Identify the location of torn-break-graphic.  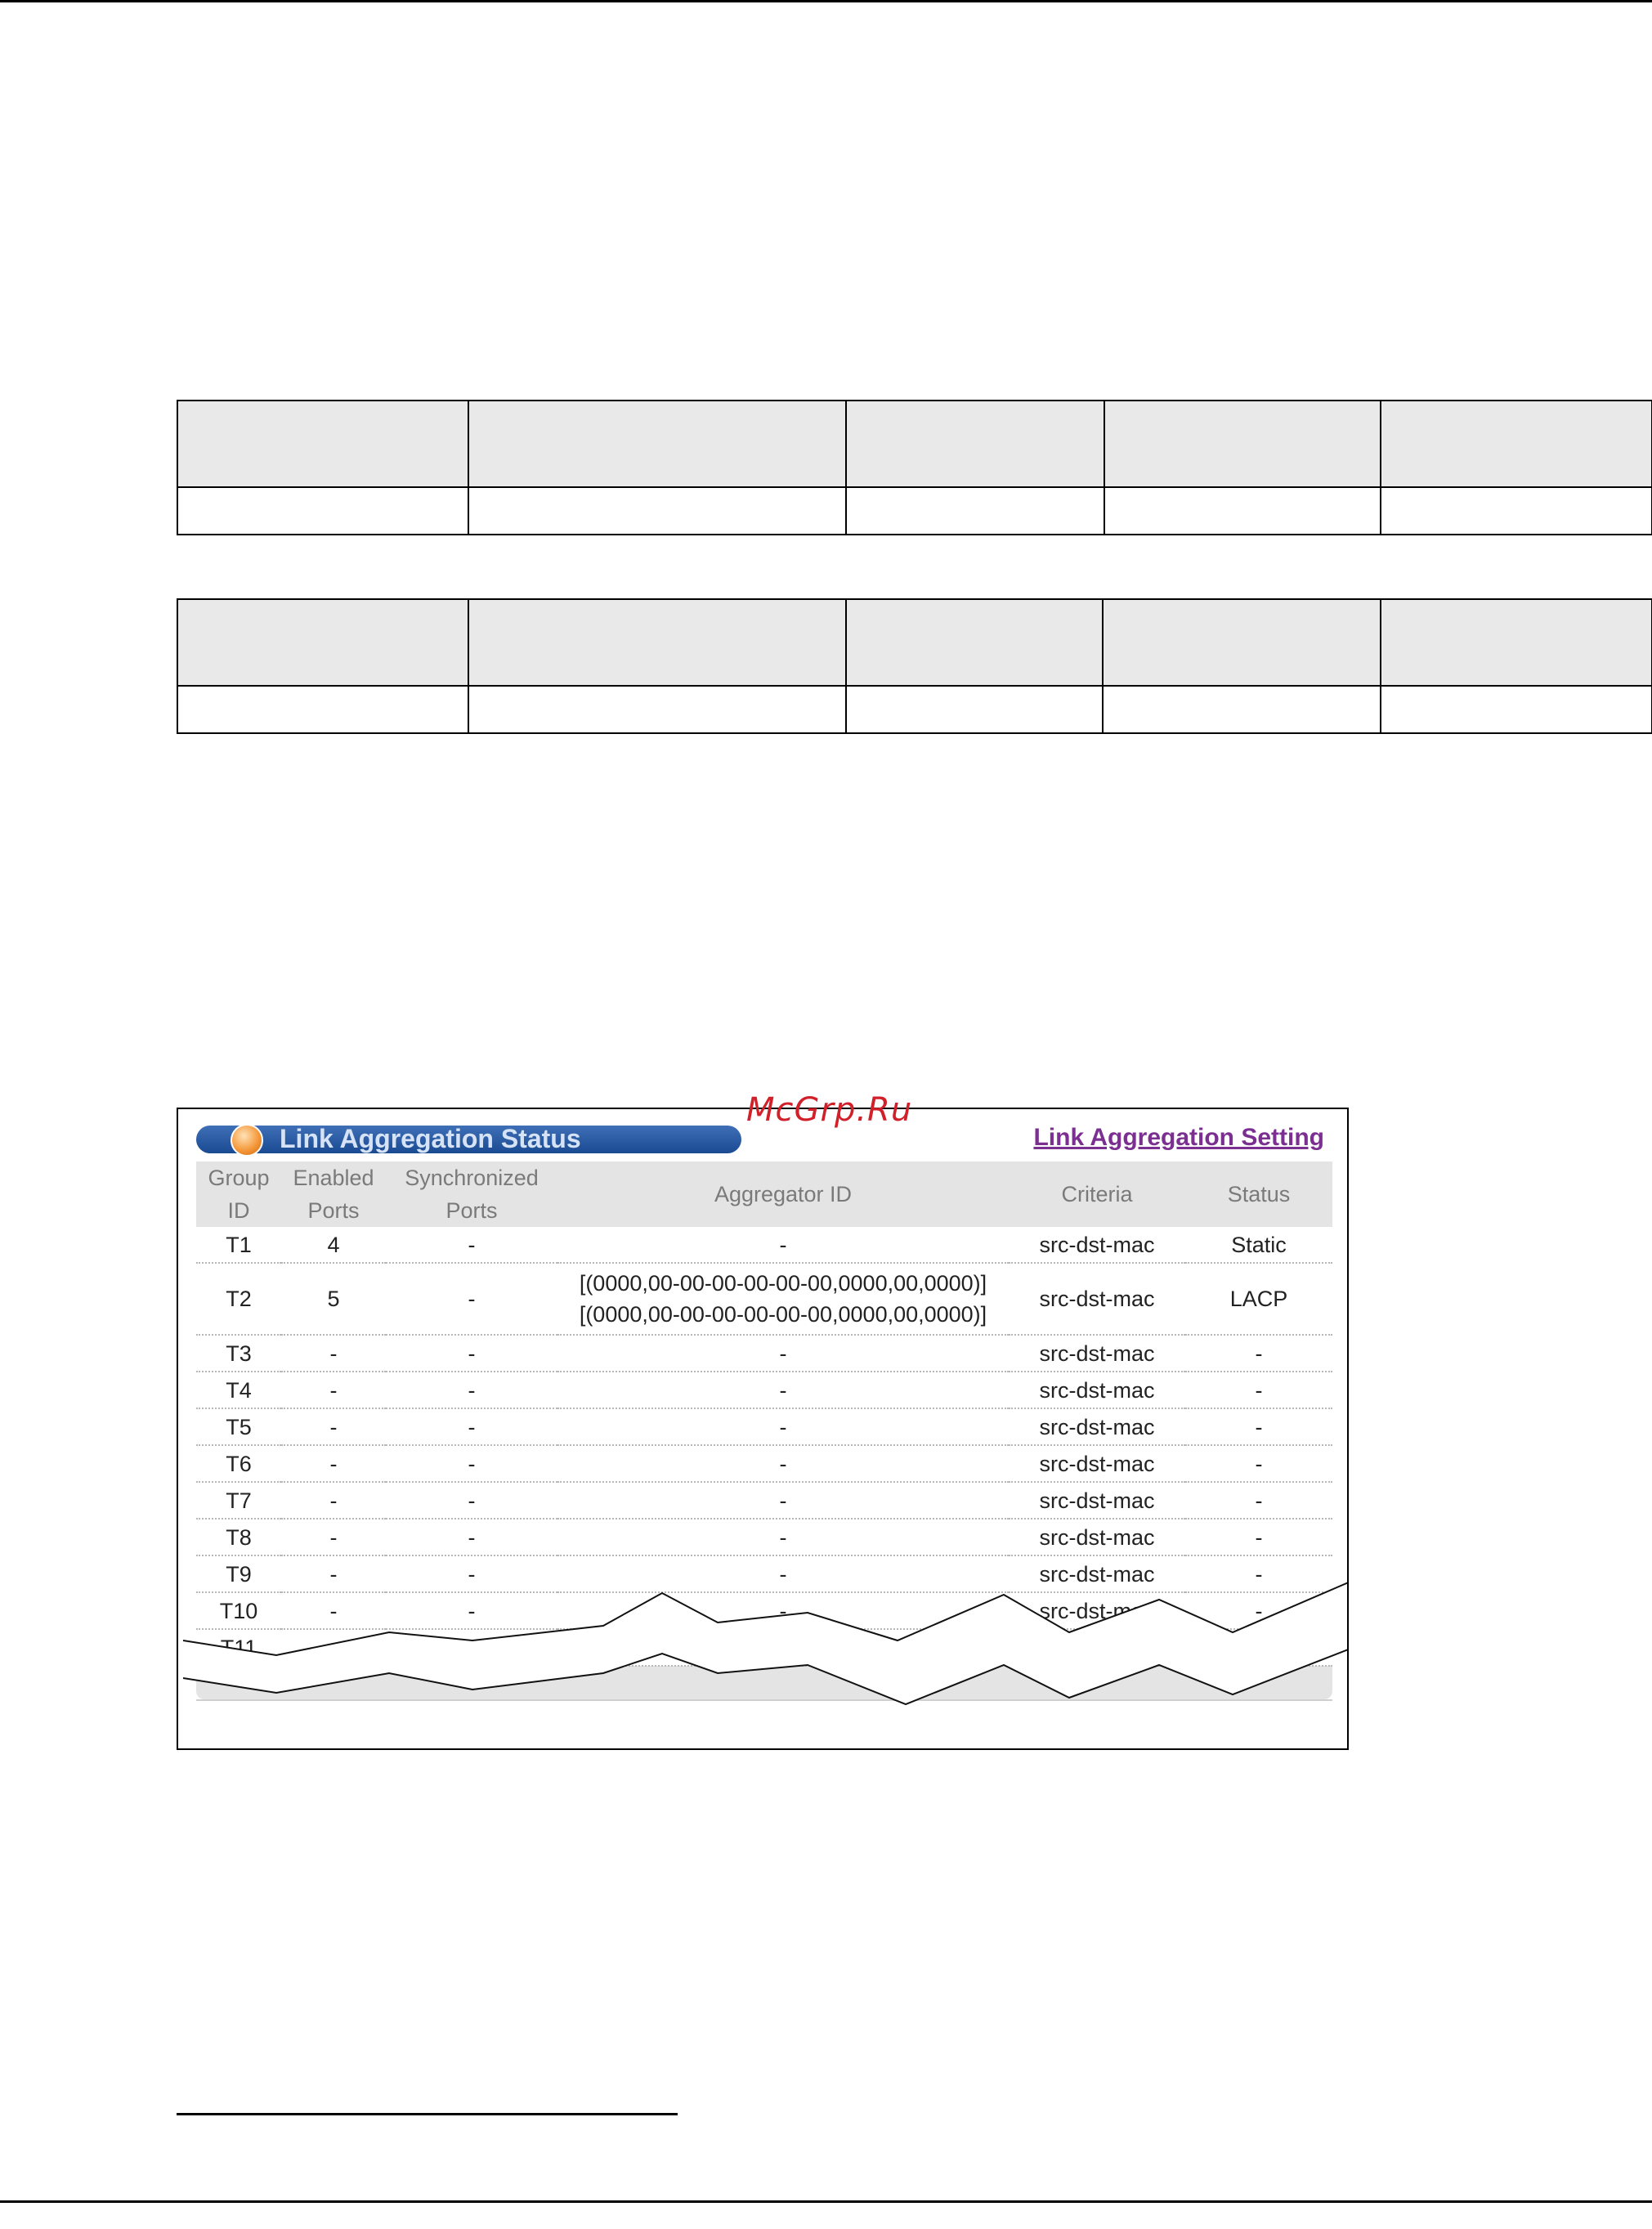
(764, 1644).